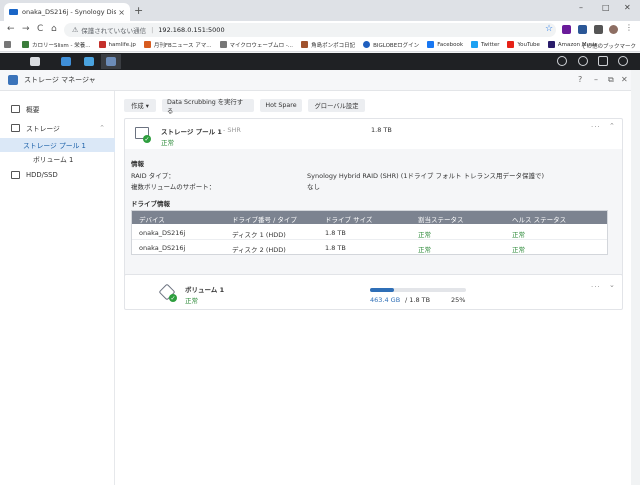 The width and height of the screenshot is (640, 485). What do you see at coordinates (328, 45) in the screenshot?
I see `bookmark-item: 角島ポンポコ日記` at bounding box center [328, 45].